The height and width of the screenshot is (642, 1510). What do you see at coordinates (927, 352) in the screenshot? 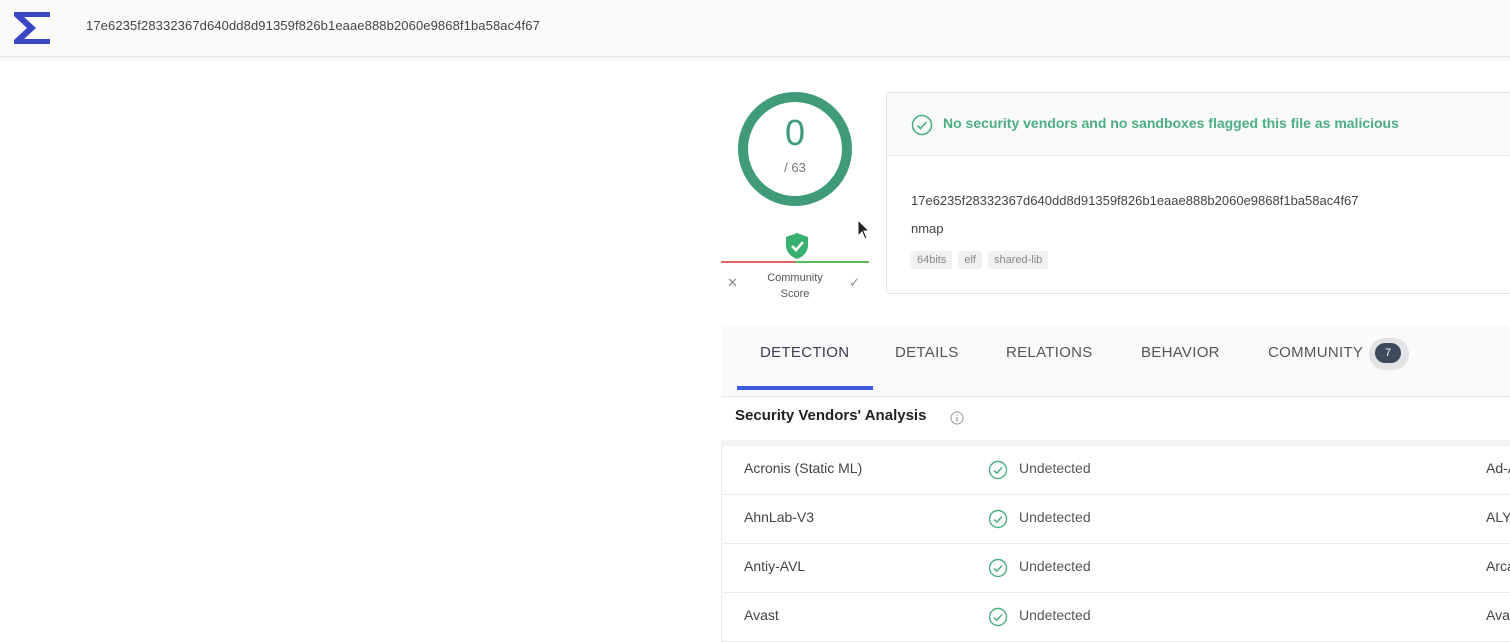
I see `tab-details: DETAILS` at bounding box center [927, 352].